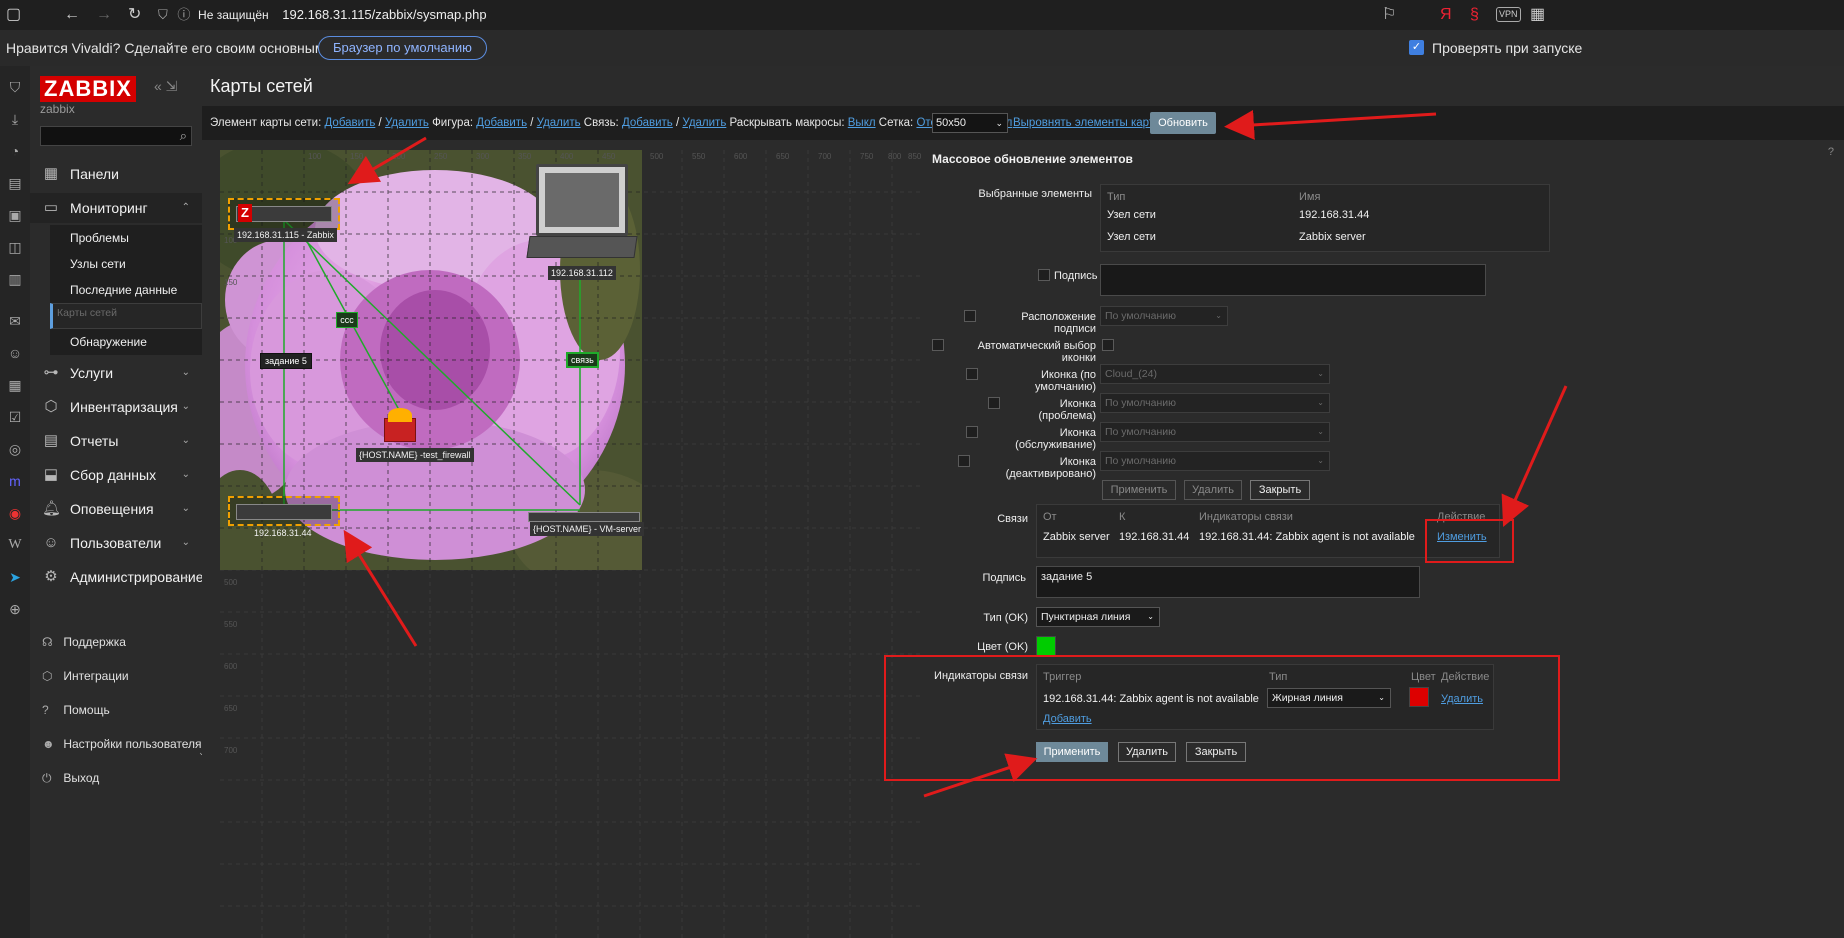 Image resolution: width=1844 pixels, height=938 pixels. What do you see at coordinates (400, 425) in the screenshot?
I see `firewall-icon` at bounding box center [400, 425].